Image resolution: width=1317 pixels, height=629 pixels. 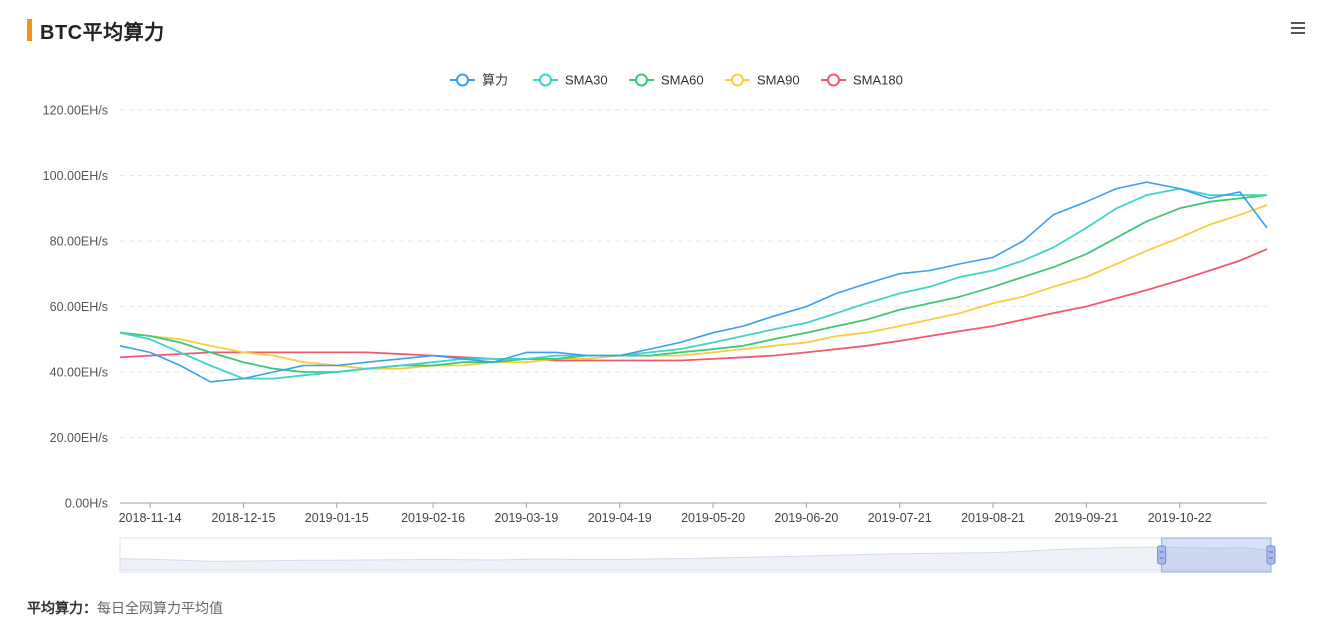 I want to click on legend-item-sma180: SMA180, so click(x=862, y=80).